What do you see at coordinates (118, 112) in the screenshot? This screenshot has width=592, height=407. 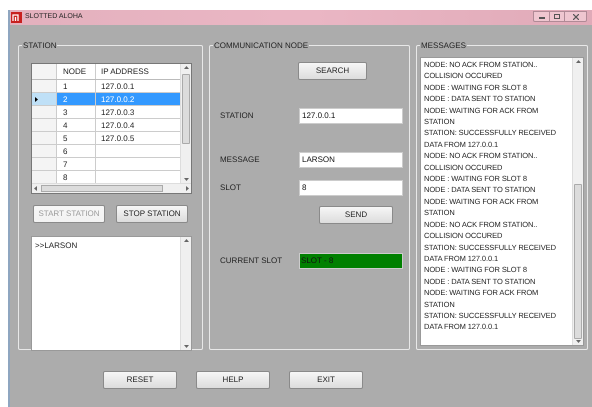 I see `table-cell-text: 127.0.0.3` at bounding box center [118, 112].